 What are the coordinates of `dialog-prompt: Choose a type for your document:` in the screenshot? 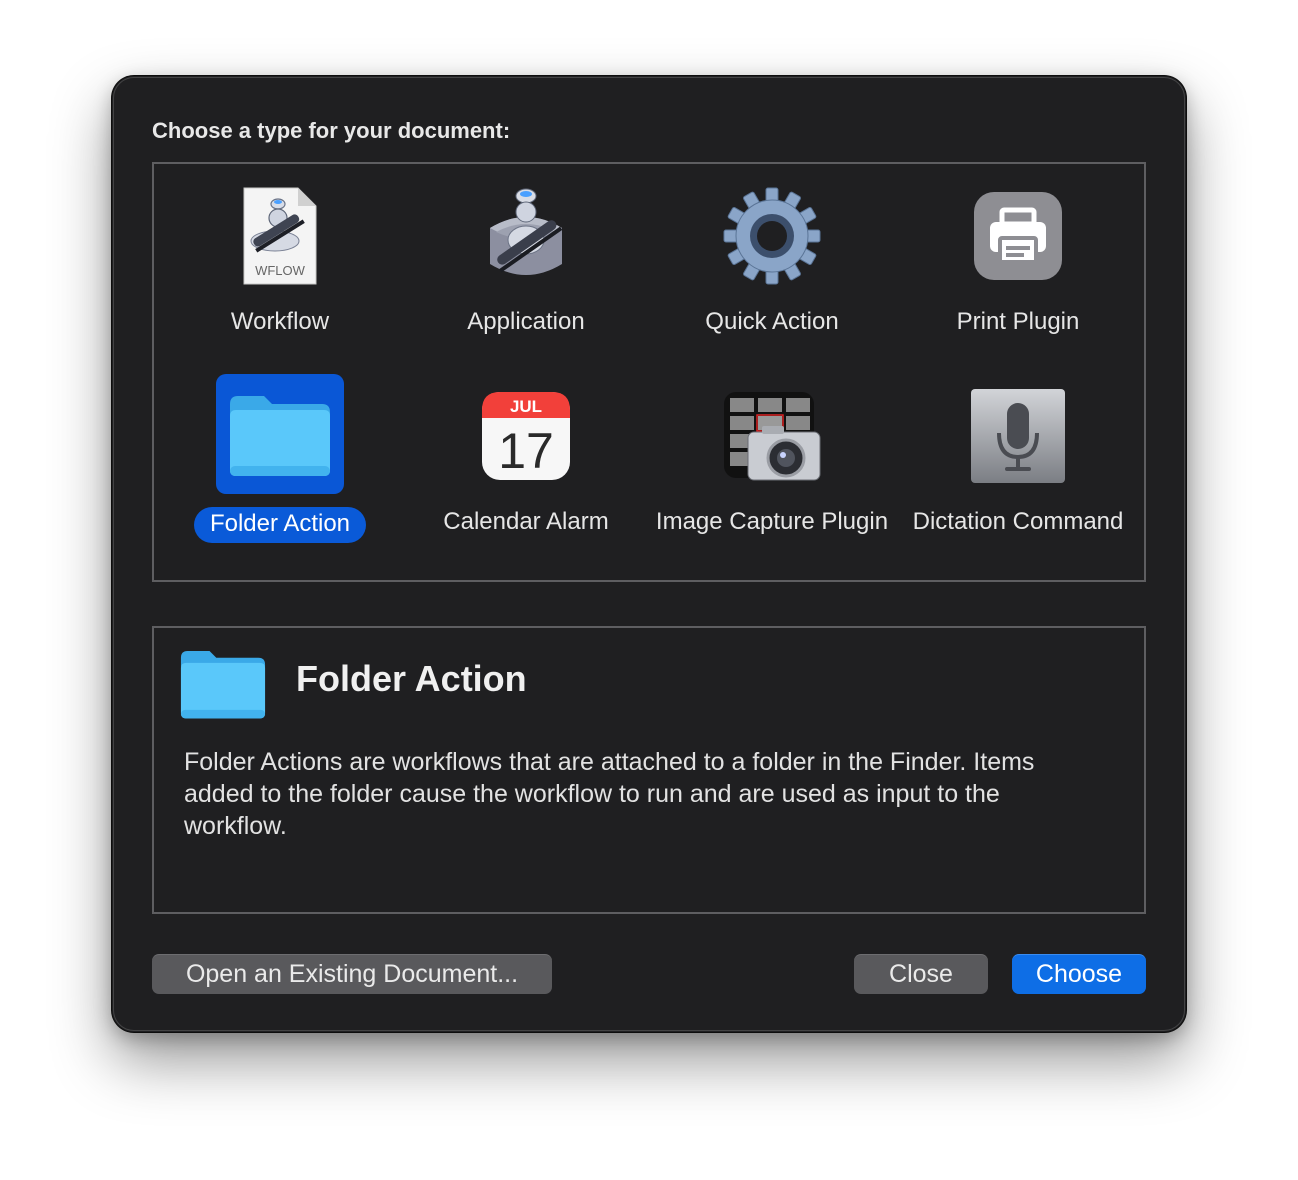 It's located at (331, 130).